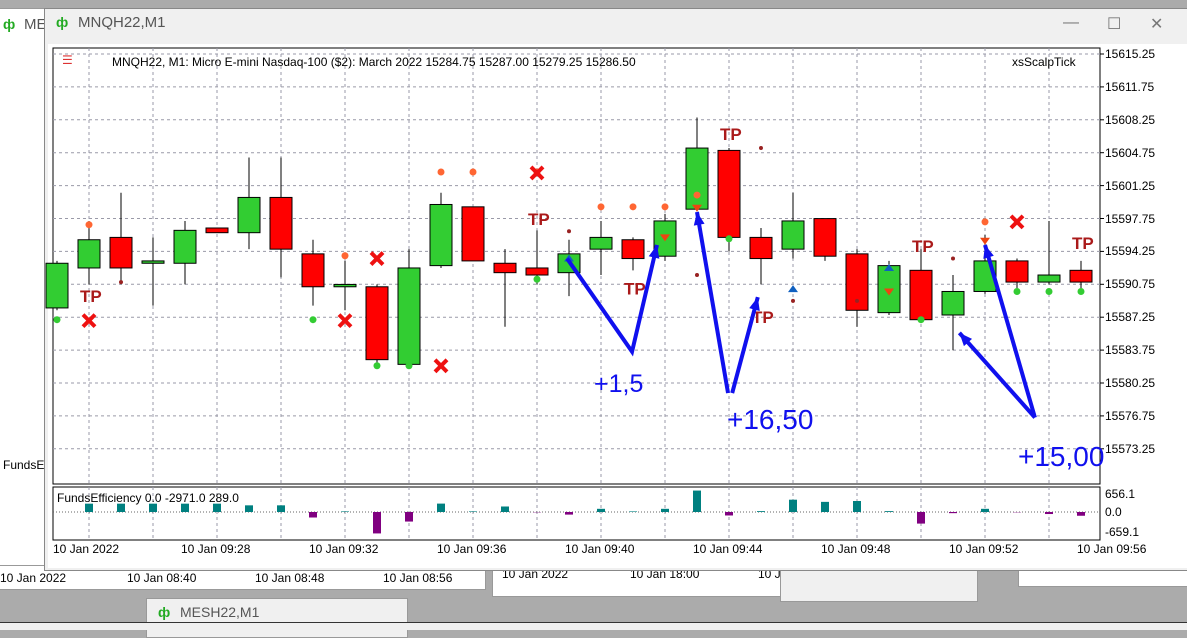 The height and width of the screenshot is (638, 1187). What do you see at coordinates (1061, 457) in the screenshot?
I see `annotation-label: +15,00` at bounding box center [1061, 457].